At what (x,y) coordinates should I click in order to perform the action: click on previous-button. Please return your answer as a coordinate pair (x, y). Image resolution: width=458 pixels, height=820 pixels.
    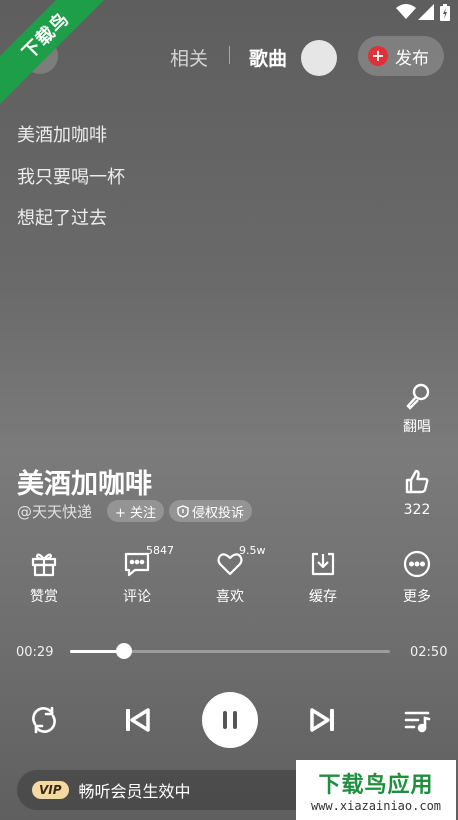
    Looking at the image, I should click on (137, 720).